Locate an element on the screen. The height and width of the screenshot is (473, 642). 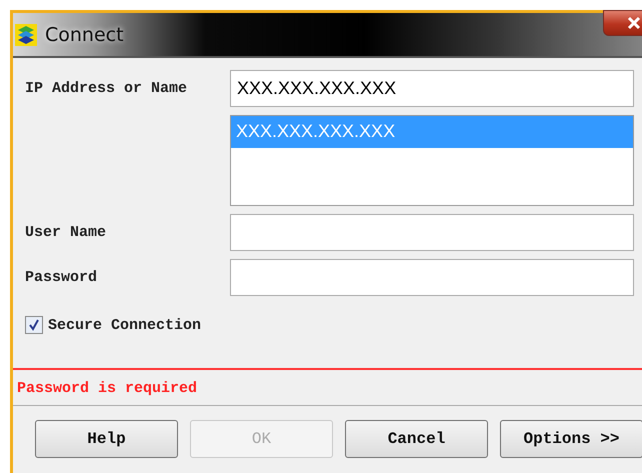
checkbox is located at coordinates (34, 325).